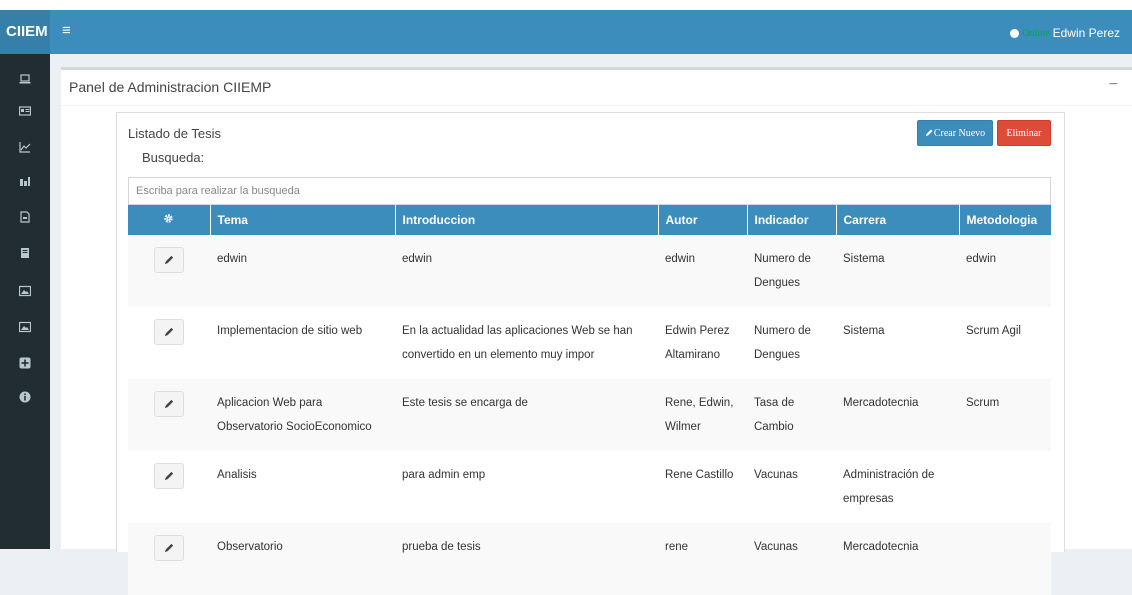  Describe the element at coordinates (25, 32) in the screenshot. I see `app-logo: CIIEM` at that location.